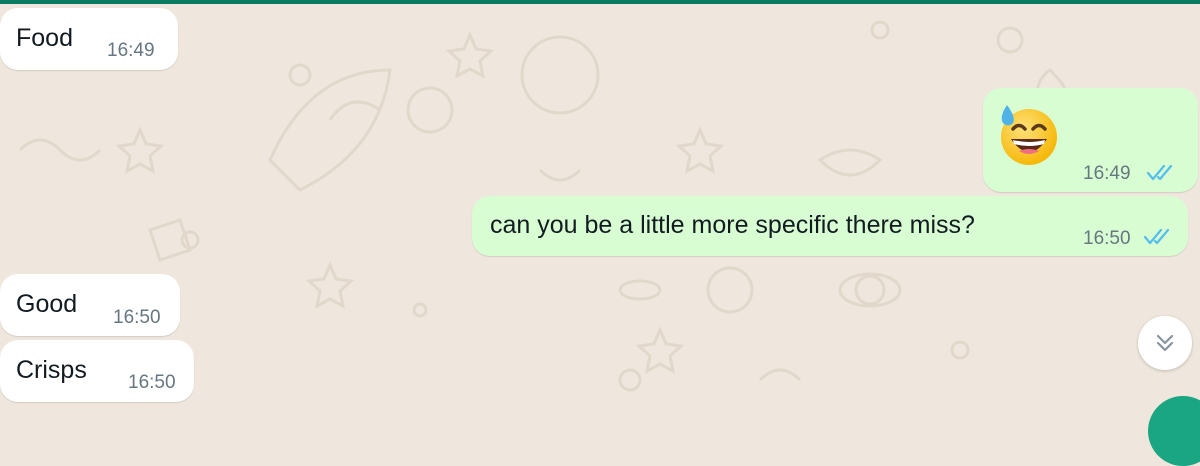  What do you see at coordinates (44, 38) in the screenshot?
I see `message-text: Food` at bounding box center [44, 38].